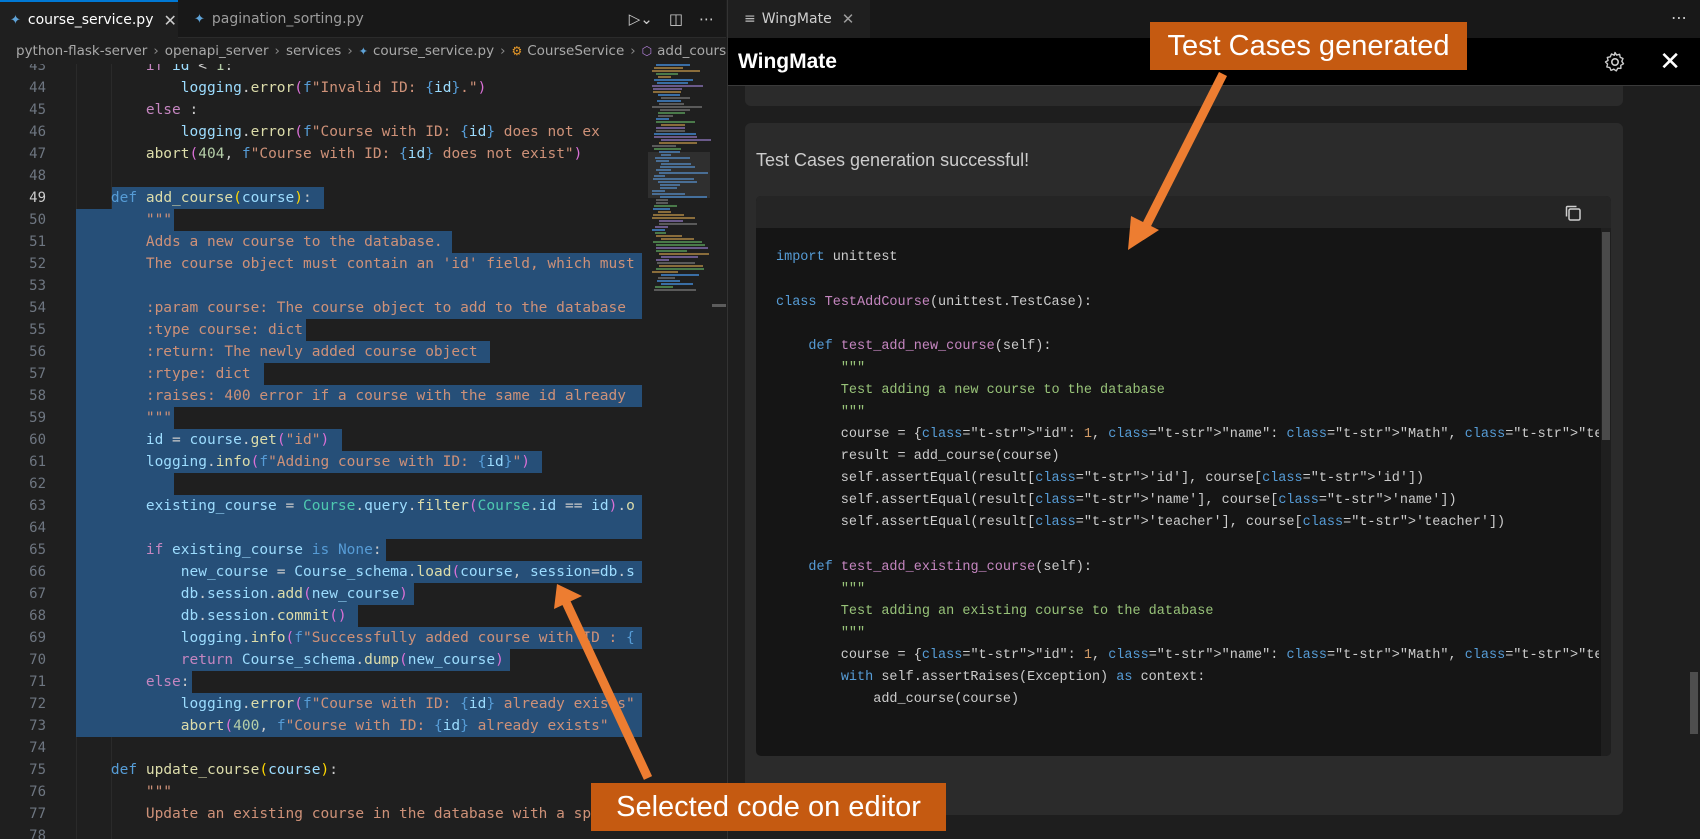 The width and height of the screenshot is (1700, 839). I want to click on line-number: 57, so click(37, 374).